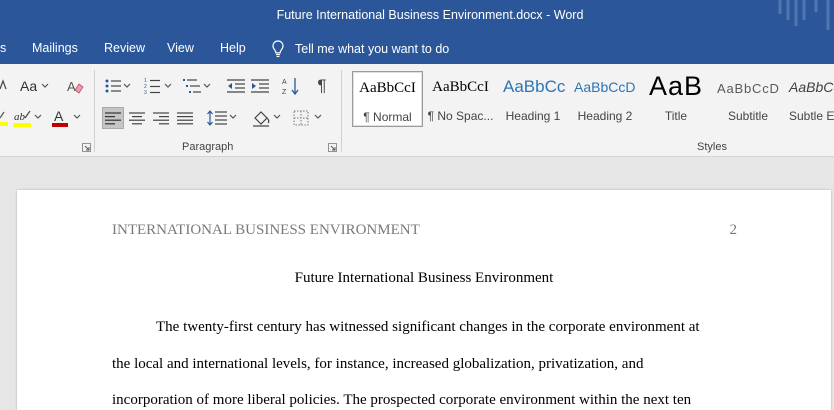 This screenshot has width=834, height=410. I want to click on increase-indent-icon, so click(260, 86).